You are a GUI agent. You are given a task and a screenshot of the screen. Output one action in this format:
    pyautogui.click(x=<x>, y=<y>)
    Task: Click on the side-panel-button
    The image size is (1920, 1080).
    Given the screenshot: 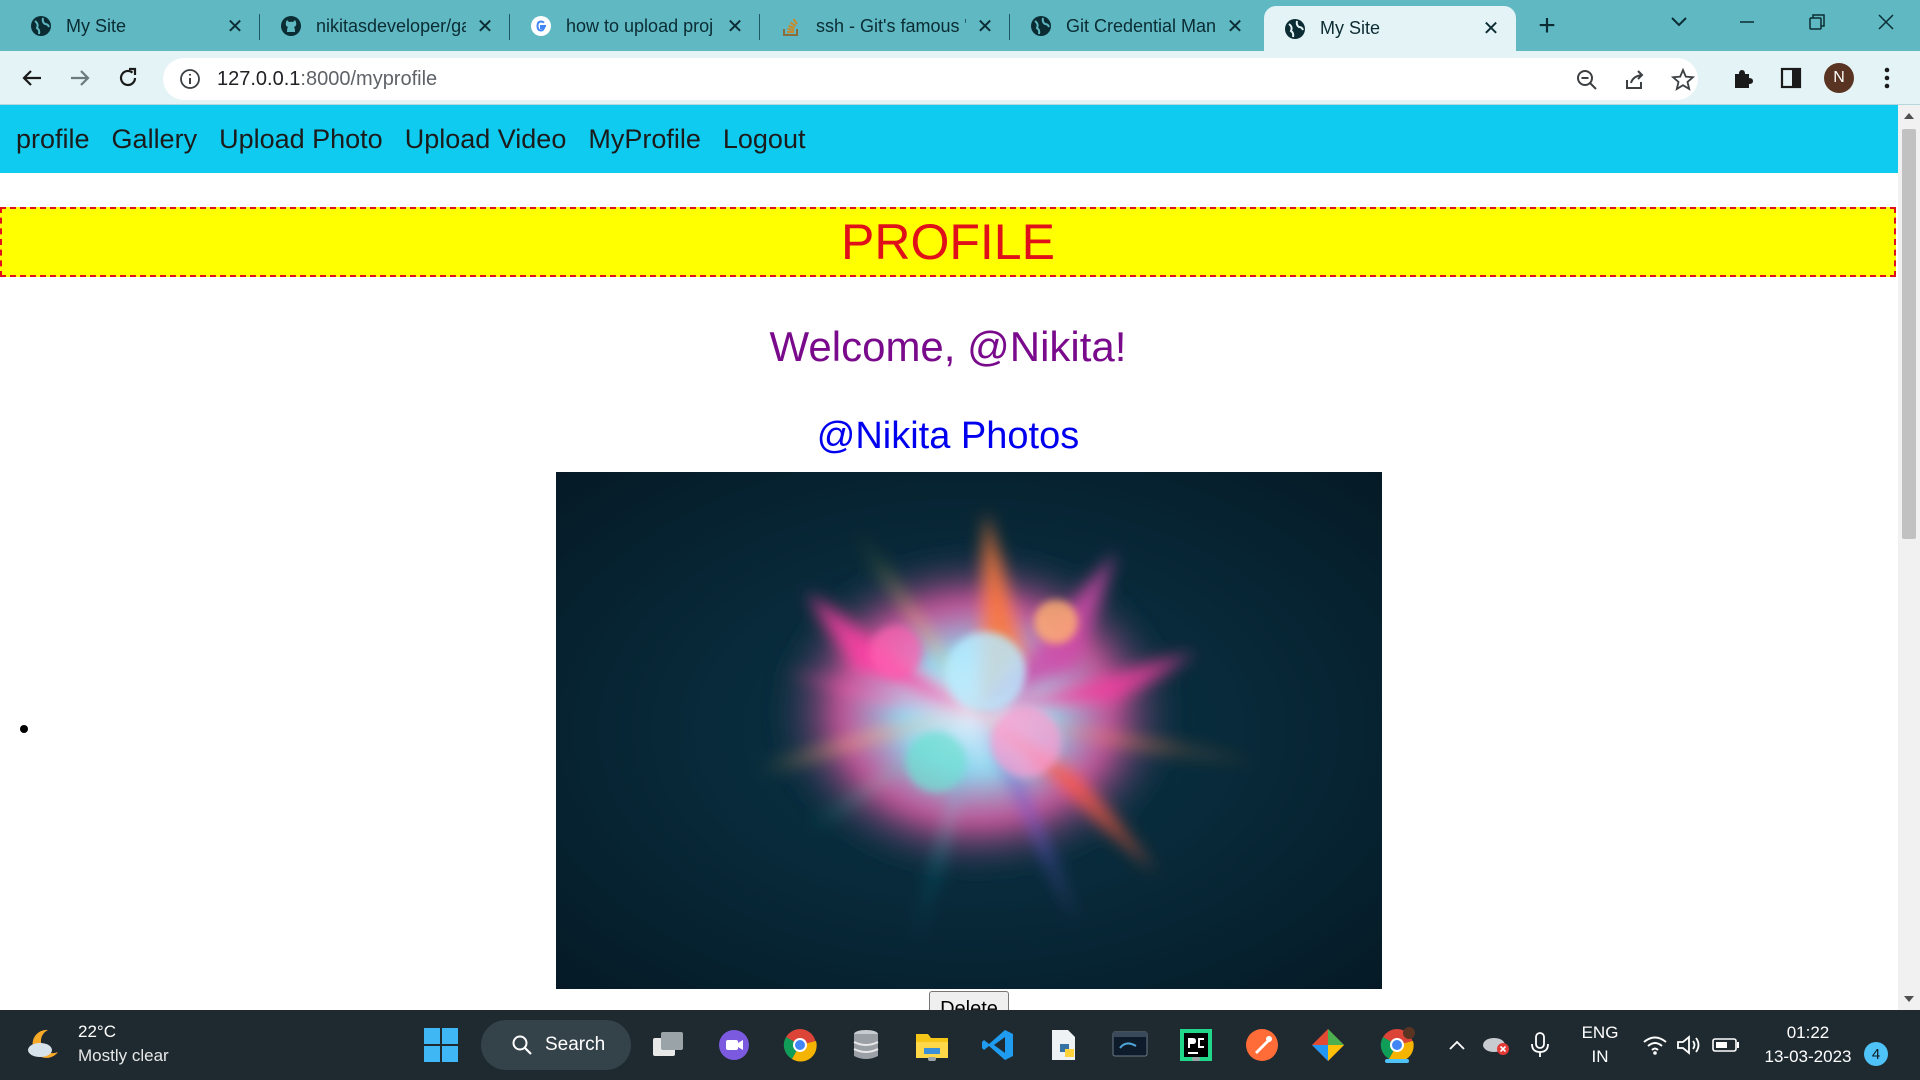 What is the action you would take?
    pyautogui.click(x=1791, y=78)
    